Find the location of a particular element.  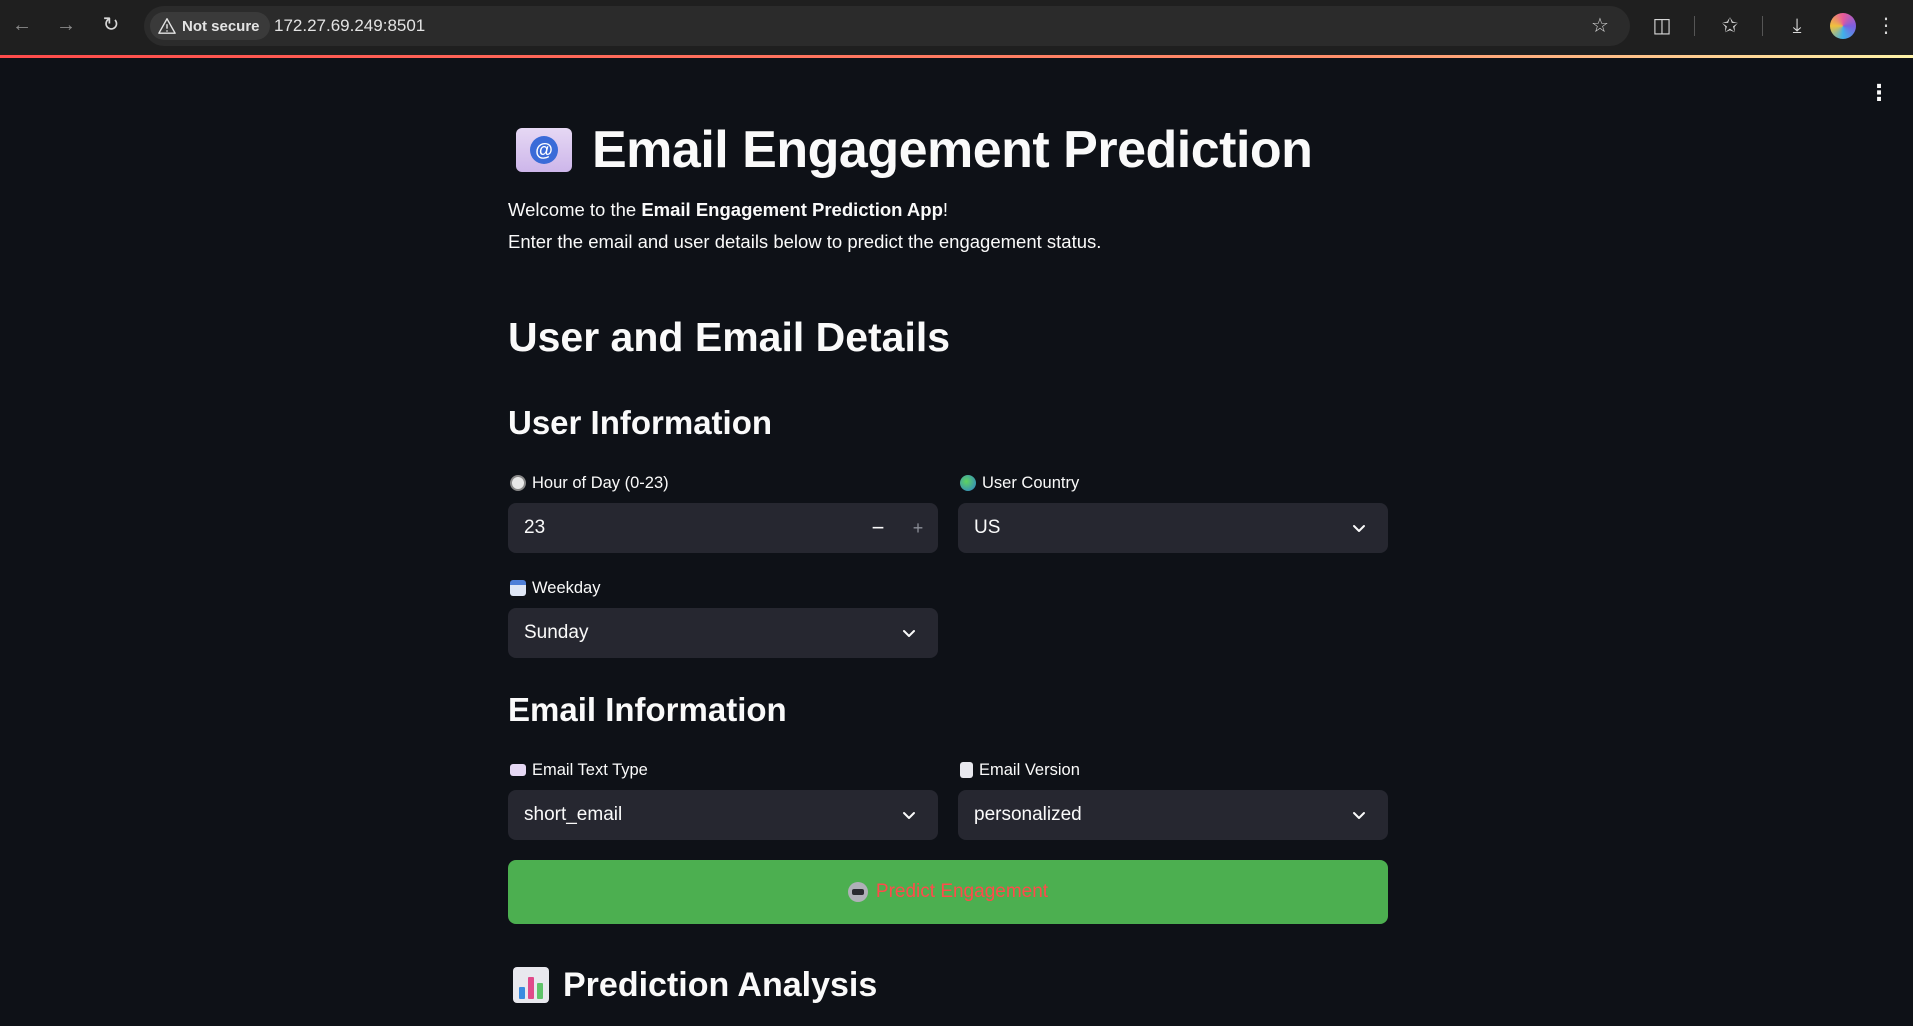

hour-label-text: Hour of Day (0-23) is located at coordinates (600, 482).